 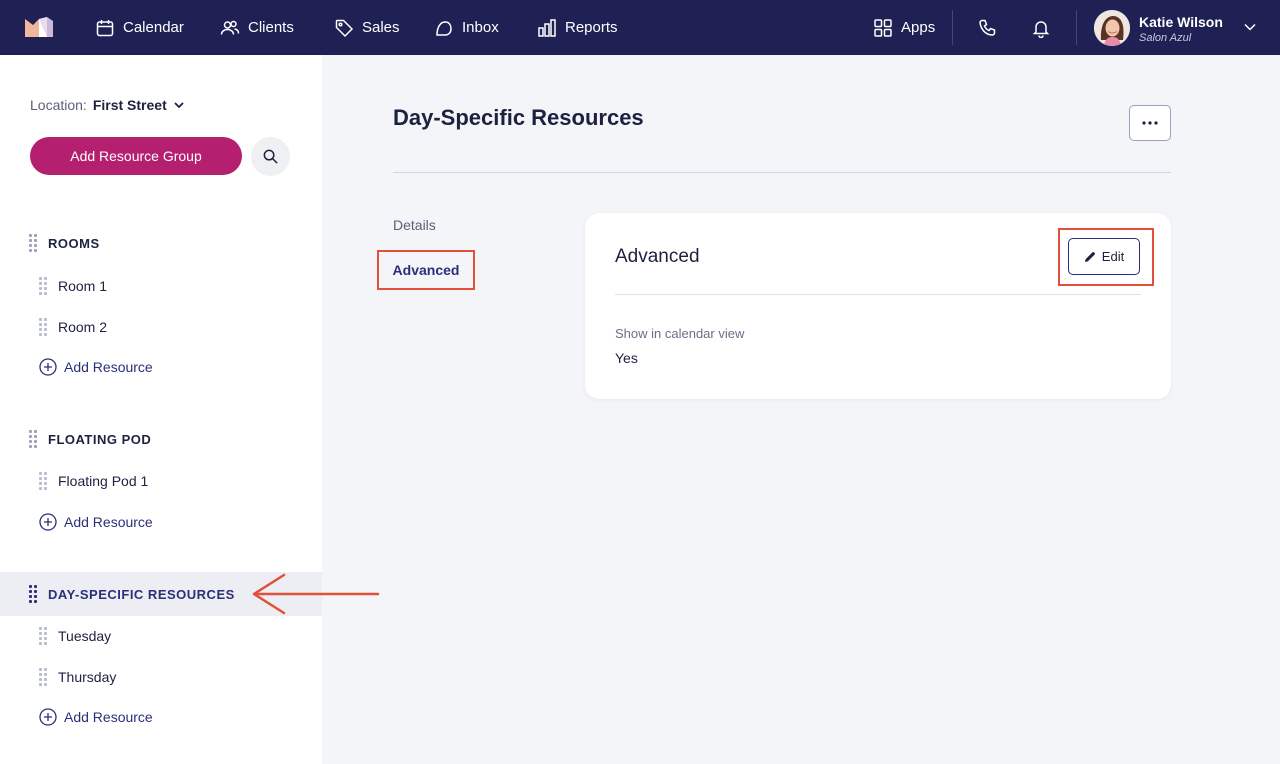 I want to click on notifications-button, so click(x=1041, y=27).